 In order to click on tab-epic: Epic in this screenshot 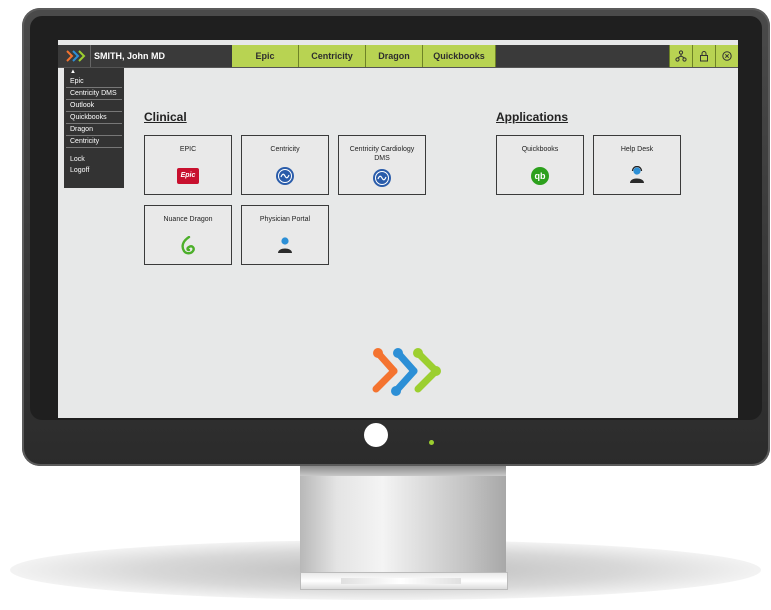, I will do `click(265, 56)`.